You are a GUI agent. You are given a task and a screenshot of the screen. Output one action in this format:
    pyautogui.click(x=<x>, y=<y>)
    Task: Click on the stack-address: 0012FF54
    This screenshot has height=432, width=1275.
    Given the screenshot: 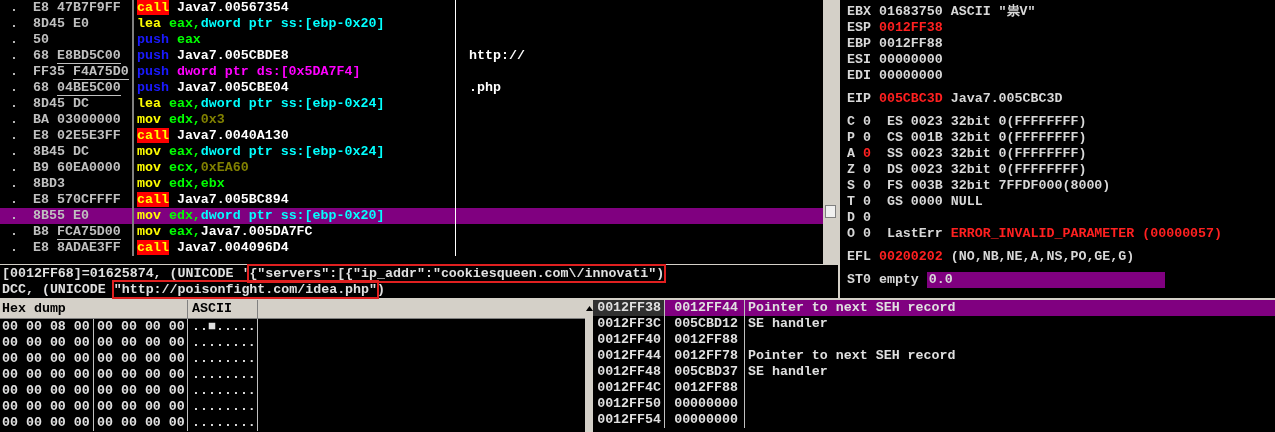 What is the action you would take?
    pyautogui.click(x=629, y=420)
    